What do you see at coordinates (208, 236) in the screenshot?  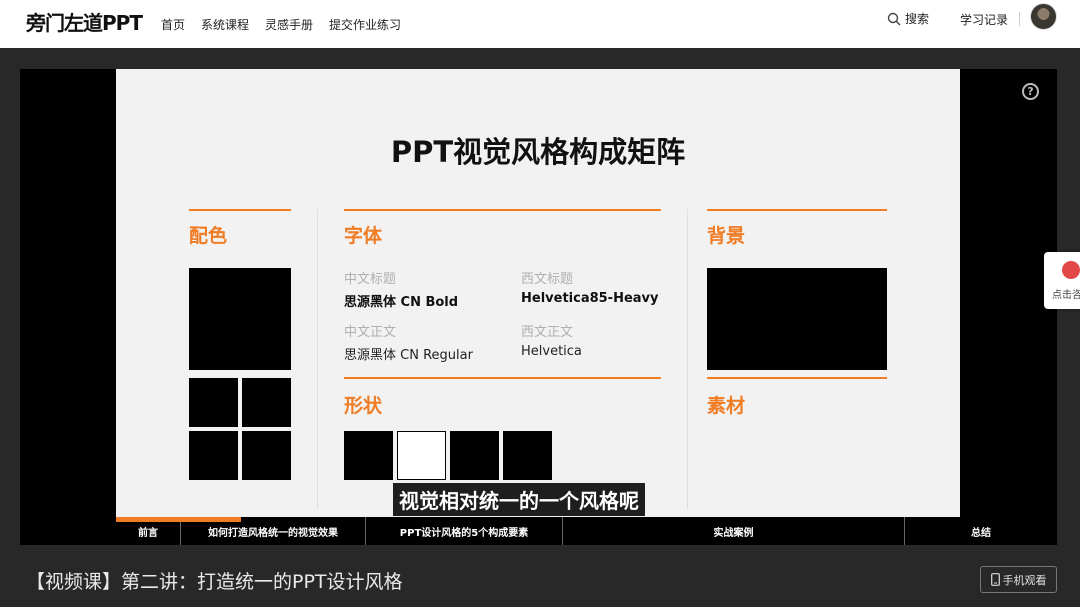 I see `color-section-heading: 配色` at bounding box center [208, 236].